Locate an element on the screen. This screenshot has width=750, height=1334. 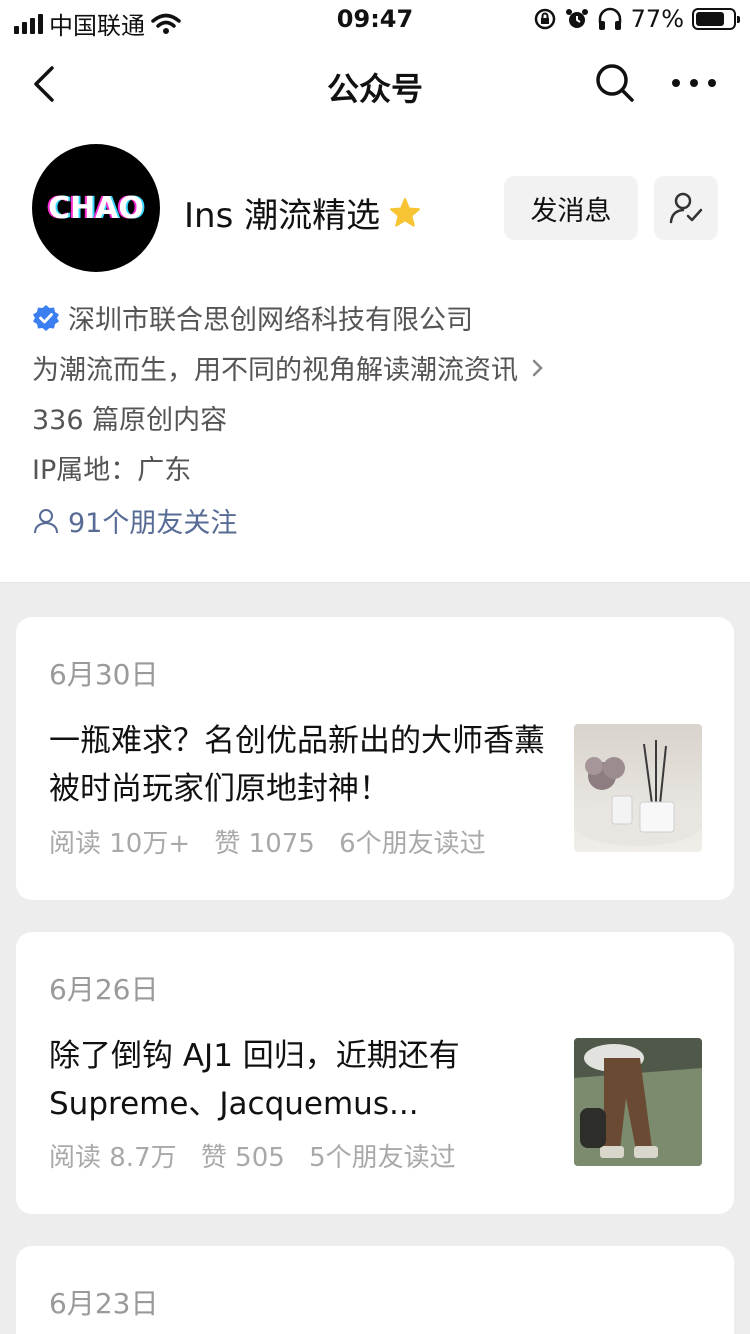
star-icon is located at coordinates (405, 212).